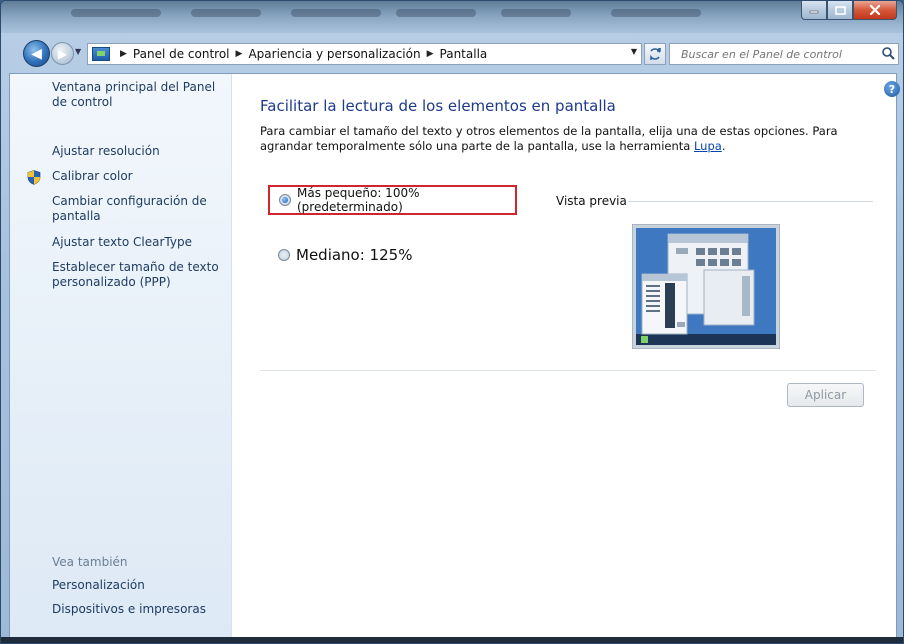  I want to click on recent-pages-button: ▼, so click(78, 51).